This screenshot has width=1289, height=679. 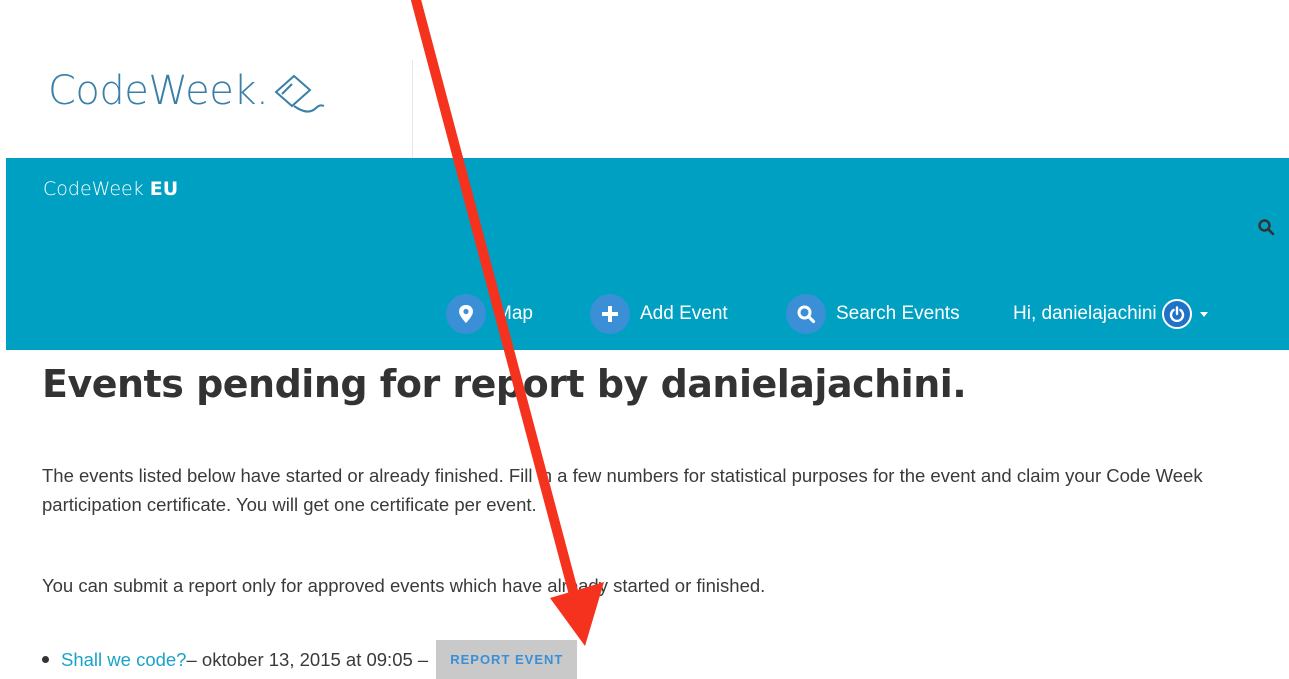 What do you see at coordinates (514, 313) in the screenshot?
I see `nav-map-label: Map` at bounding box center [514, 313].